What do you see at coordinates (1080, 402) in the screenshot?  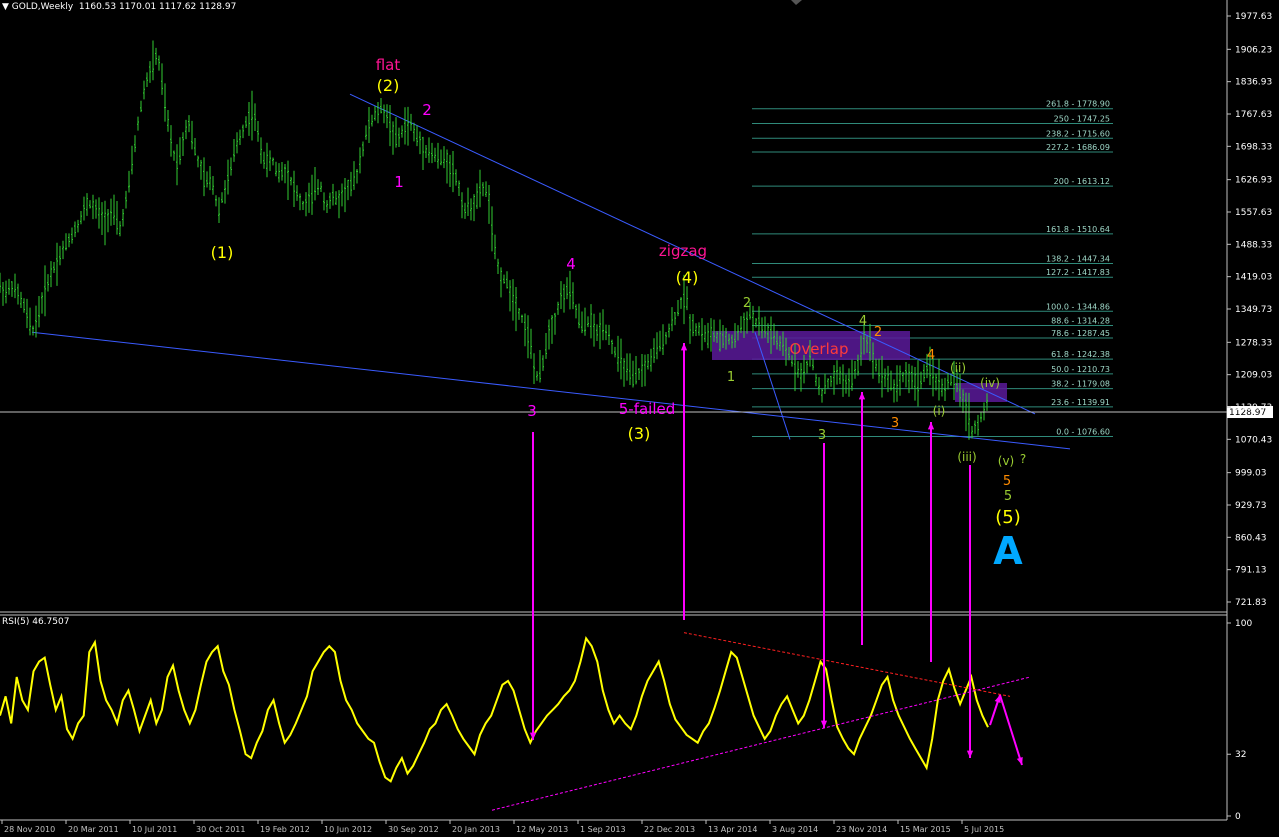 I see `fib-label: 23.6 - 1139.91` at bounding box center [1080, 402].